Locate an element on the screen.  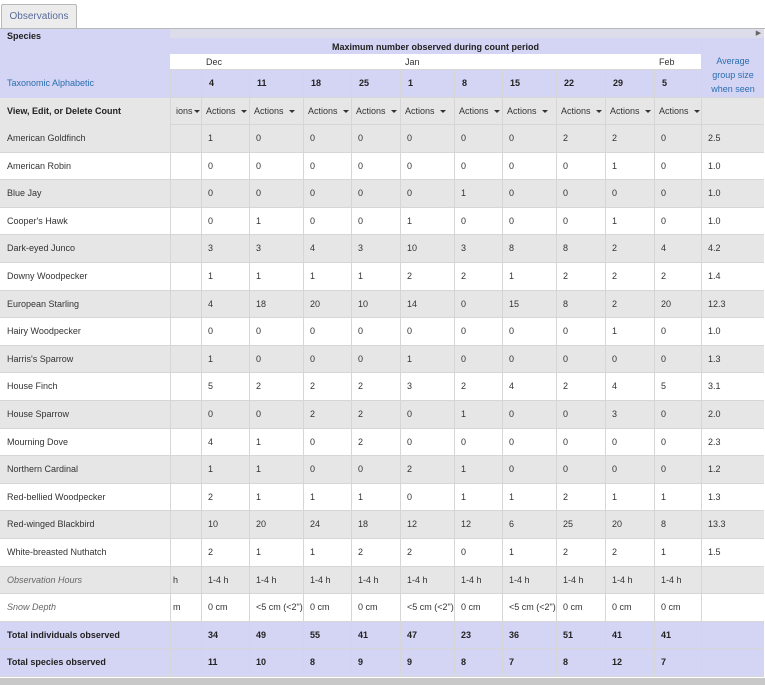
species-row-value: 24 is located at coordinates (327, 525).